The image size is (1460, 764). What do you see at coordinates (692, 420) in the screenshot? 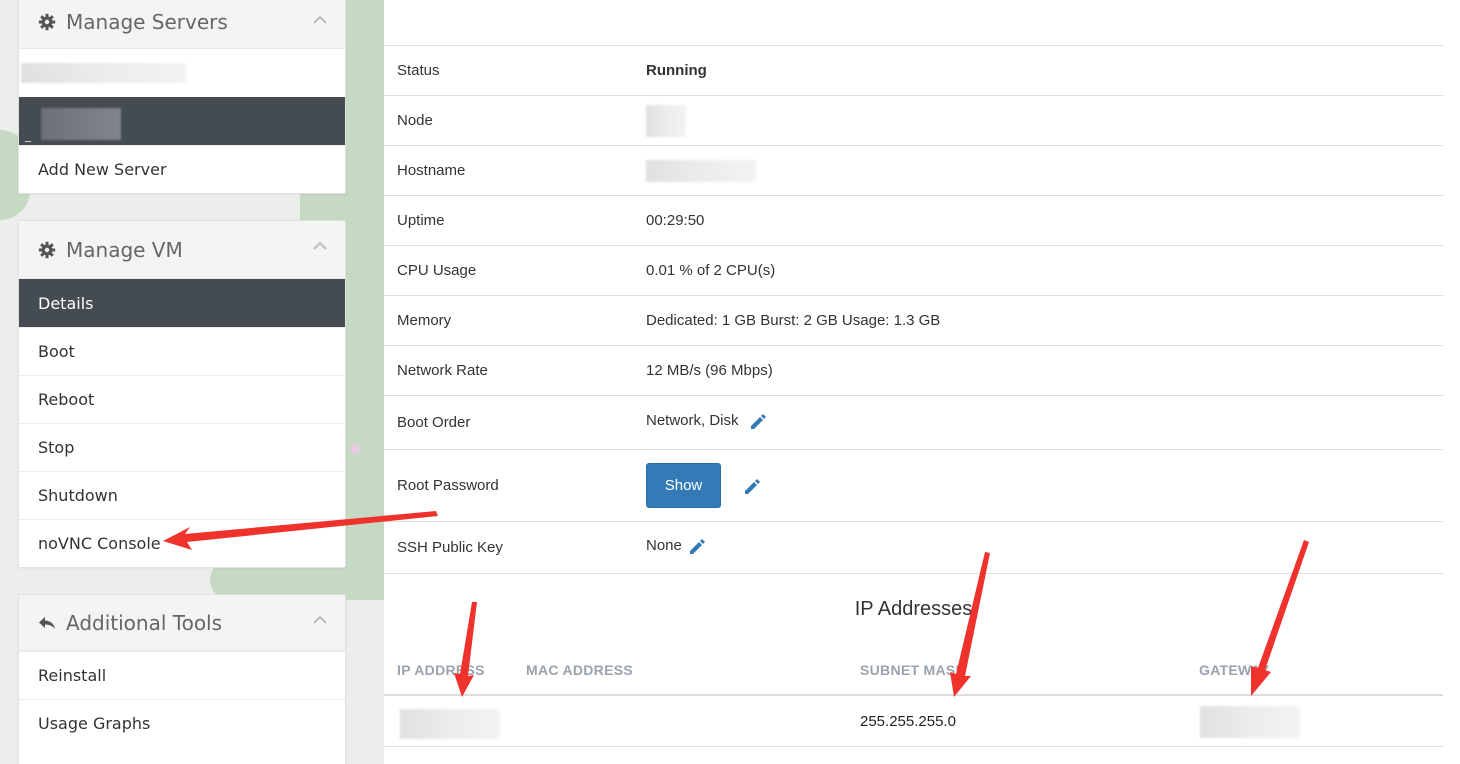
I see `boot-order-value: Network, Disk` at bounding box center [692, 420].